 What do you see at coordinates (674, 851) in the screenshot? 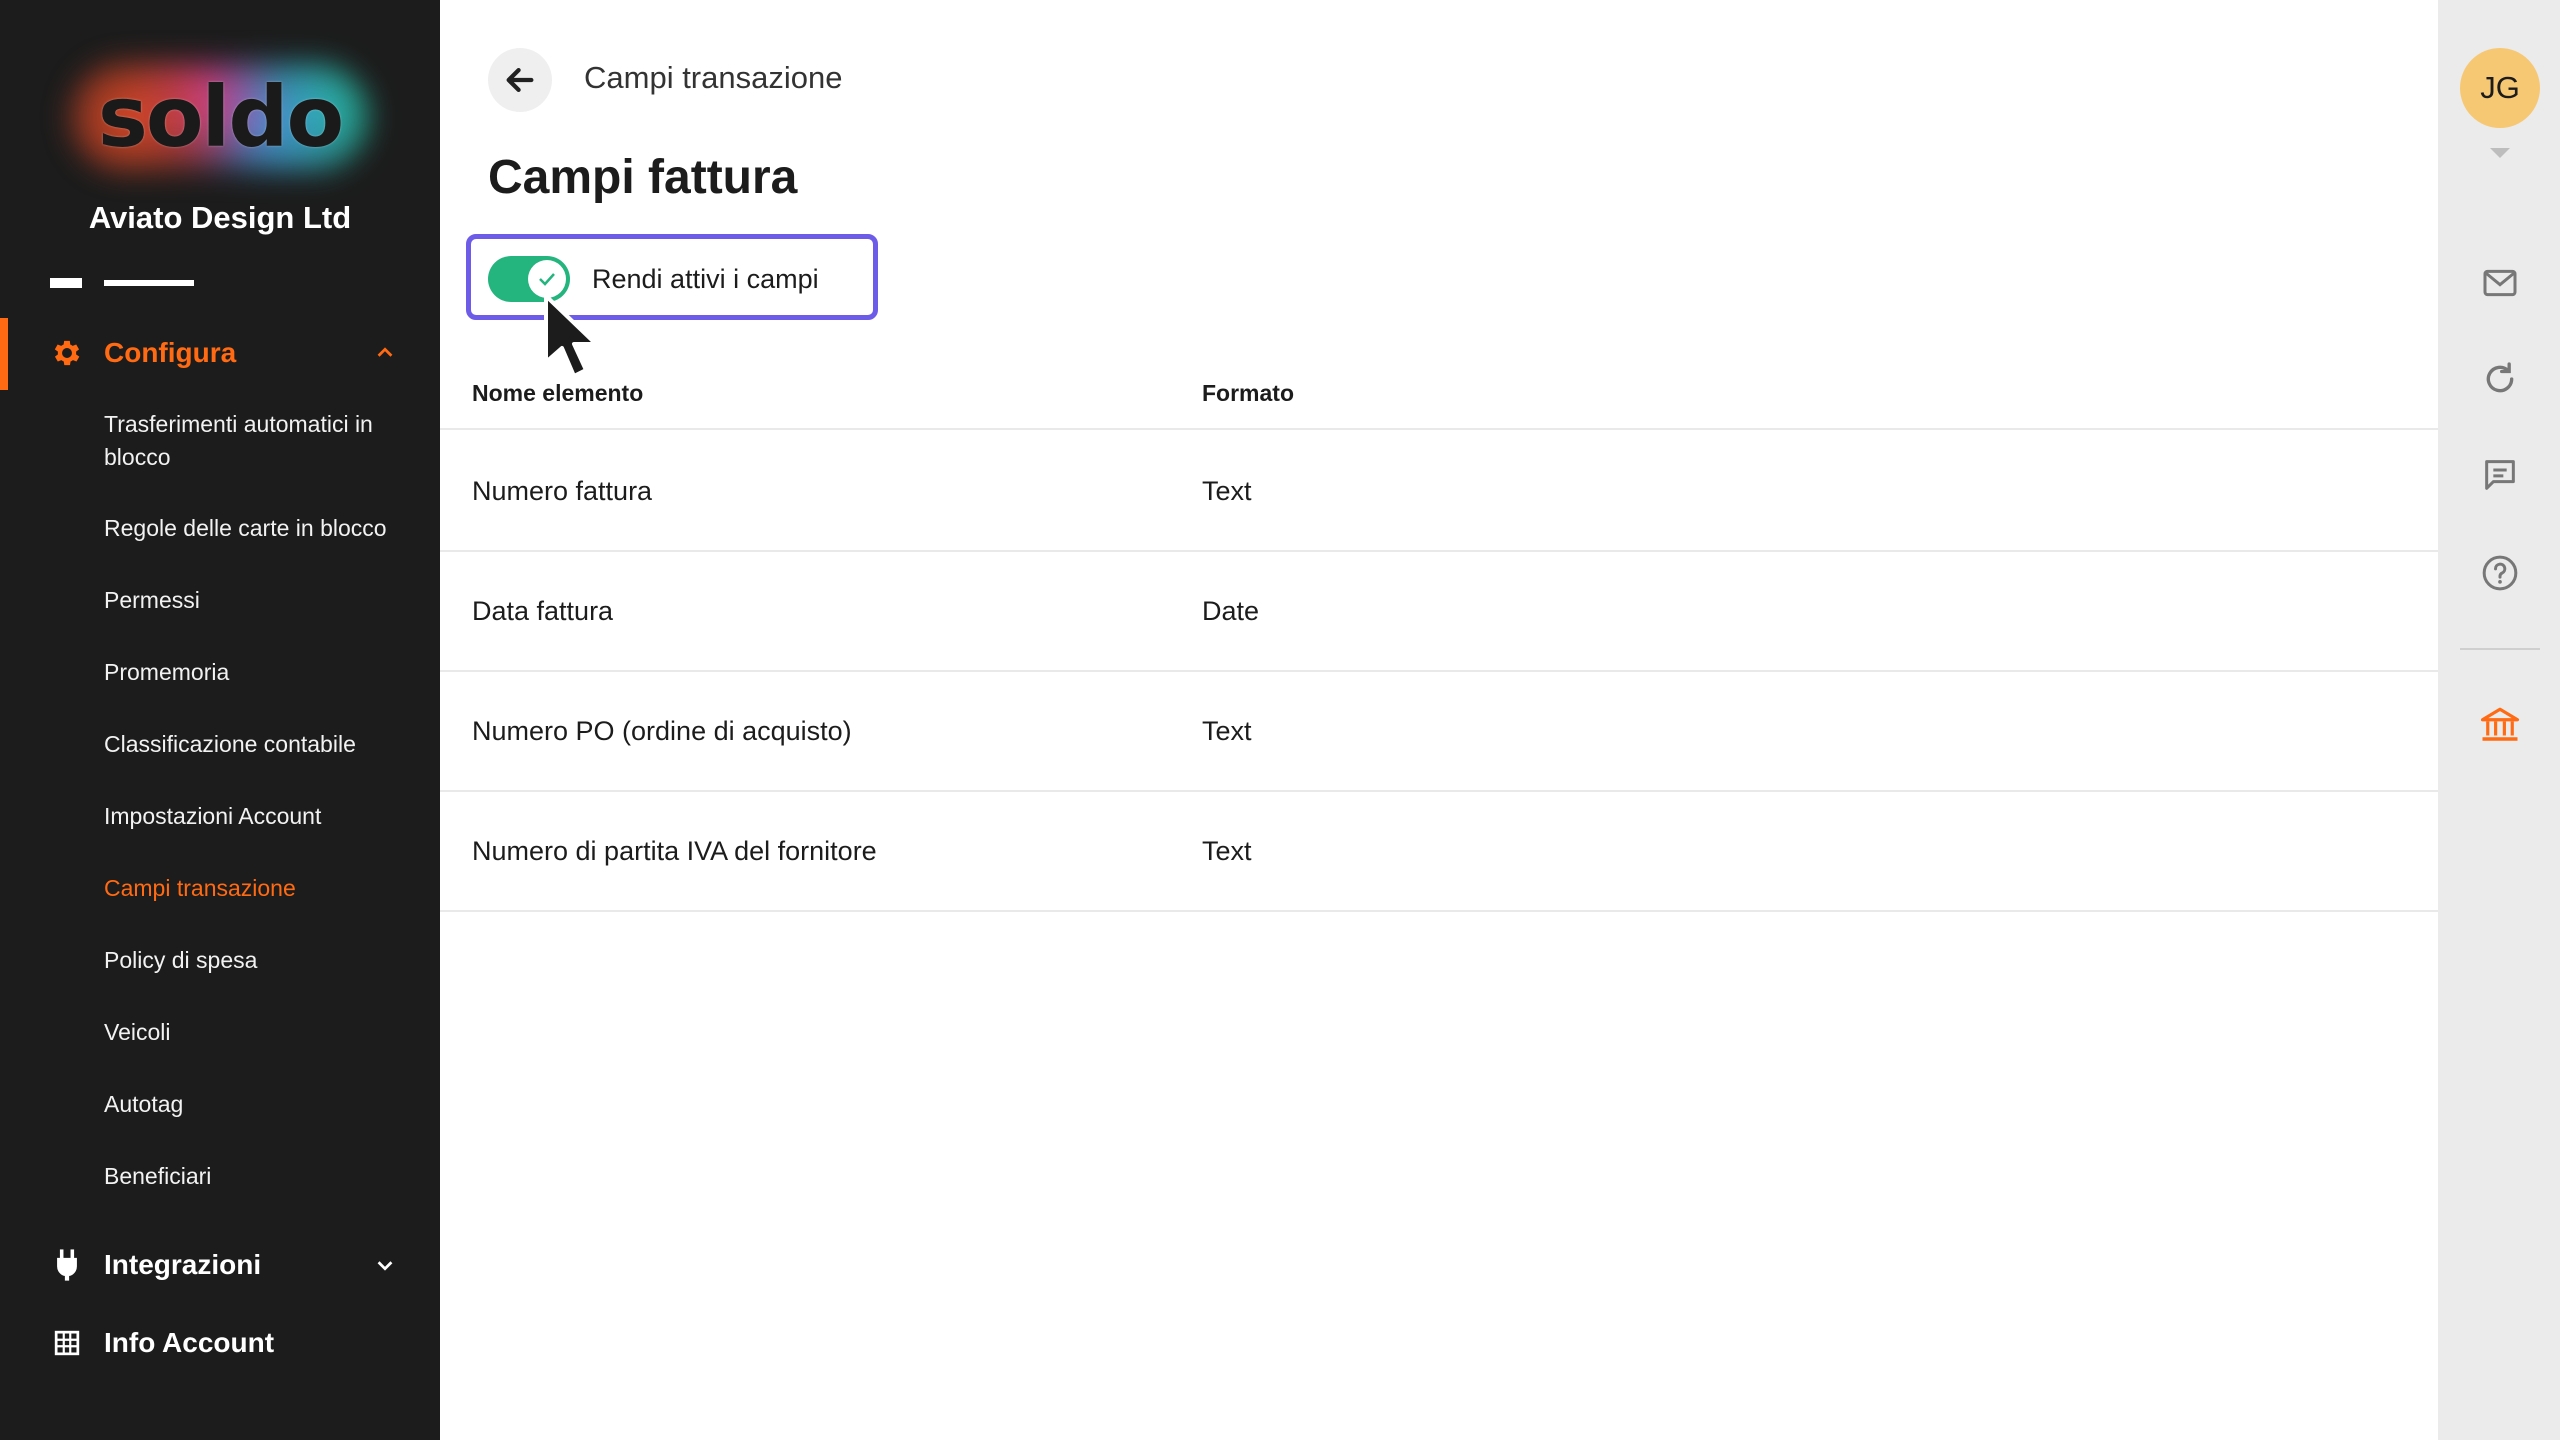
I see `cell-name: Numero di partita IVA del fornitore` at bounding box center [674, 851].